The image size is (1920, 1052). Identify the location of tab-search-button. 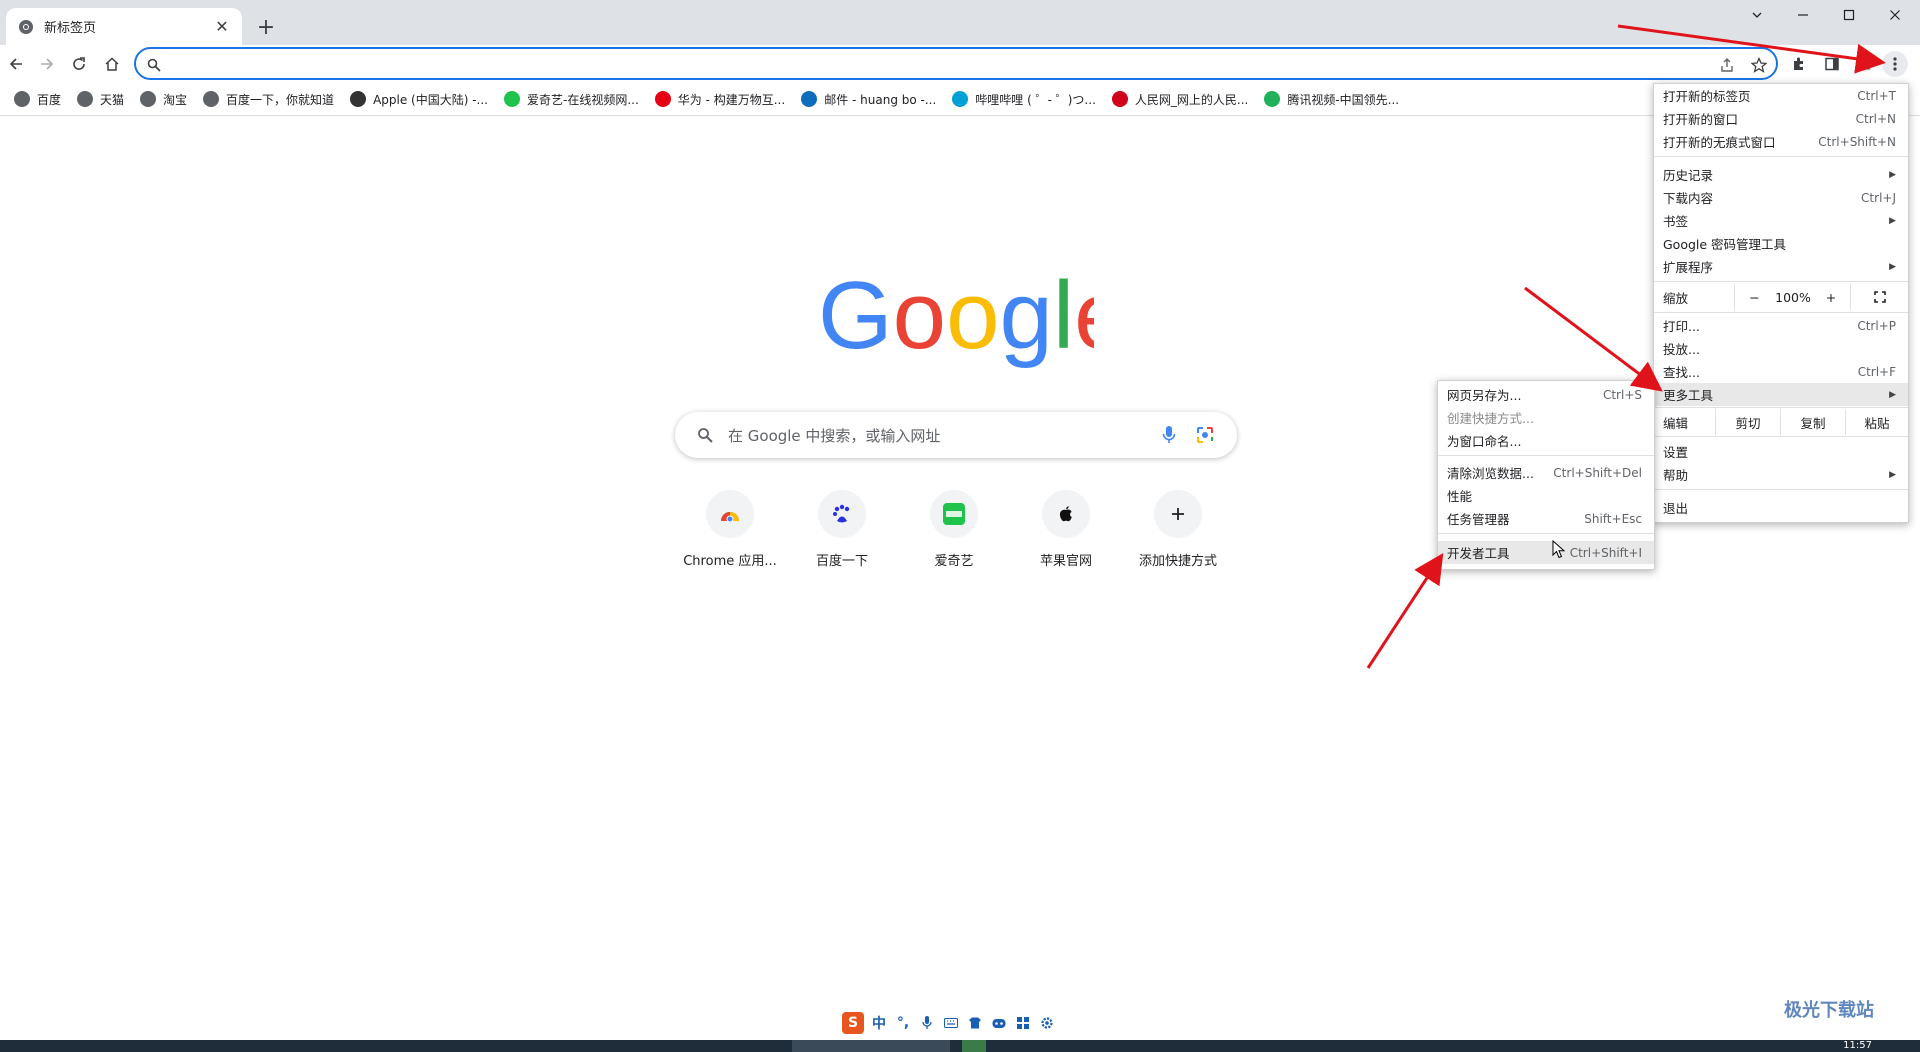
(1757, 15).